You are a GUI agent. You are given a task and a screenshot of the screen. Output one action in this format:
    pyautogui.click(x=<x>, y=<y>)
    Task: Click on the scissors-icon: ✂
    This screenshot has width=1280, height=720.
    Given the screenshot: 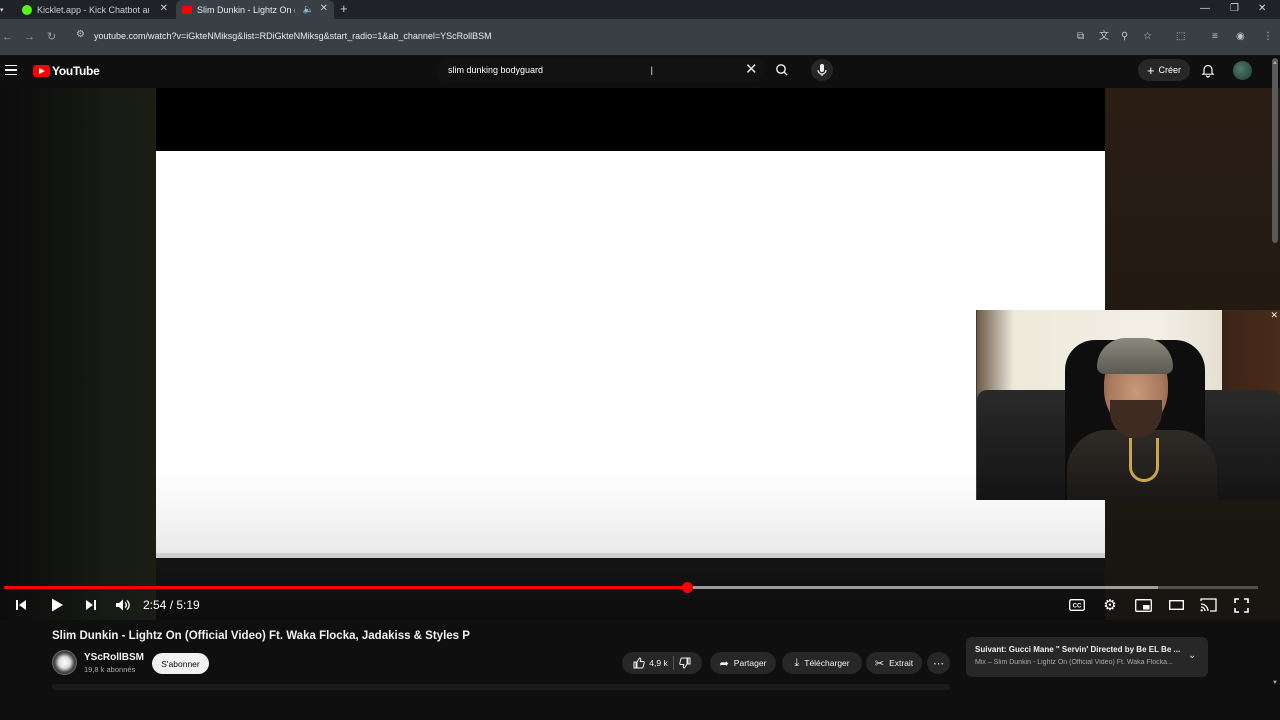 What is the action you would take?
    pyautogui.click(x=879, y=663)
    